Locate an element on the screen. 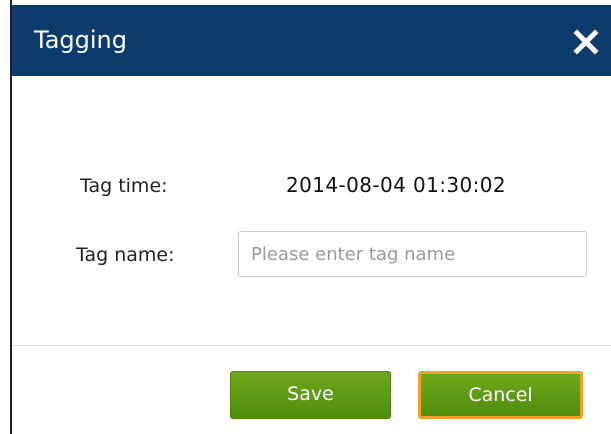  dialog-title: Tagging is located at coordinates (80, 40).